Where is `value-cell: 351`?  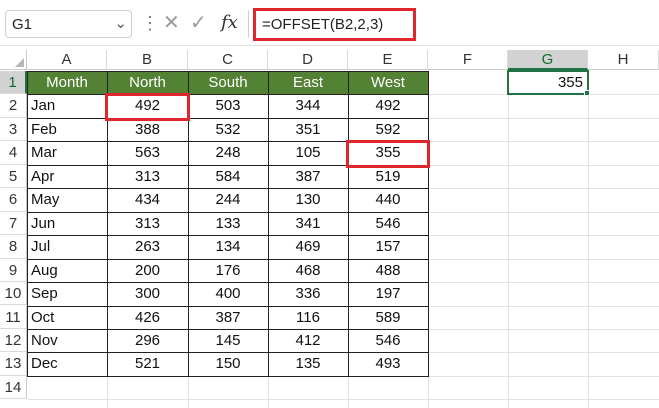 value-cell: 351 is located at coordinates (308, 129).